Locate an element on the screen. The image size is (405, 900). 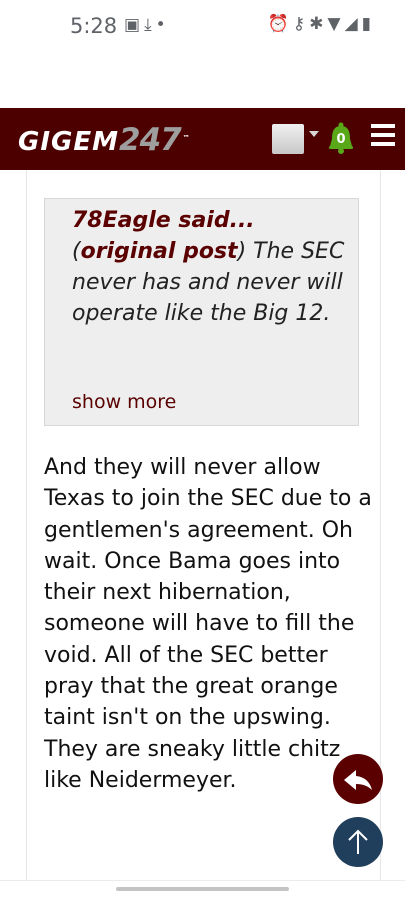
battery-icon: ▮ is located at coordinates (368, 24).